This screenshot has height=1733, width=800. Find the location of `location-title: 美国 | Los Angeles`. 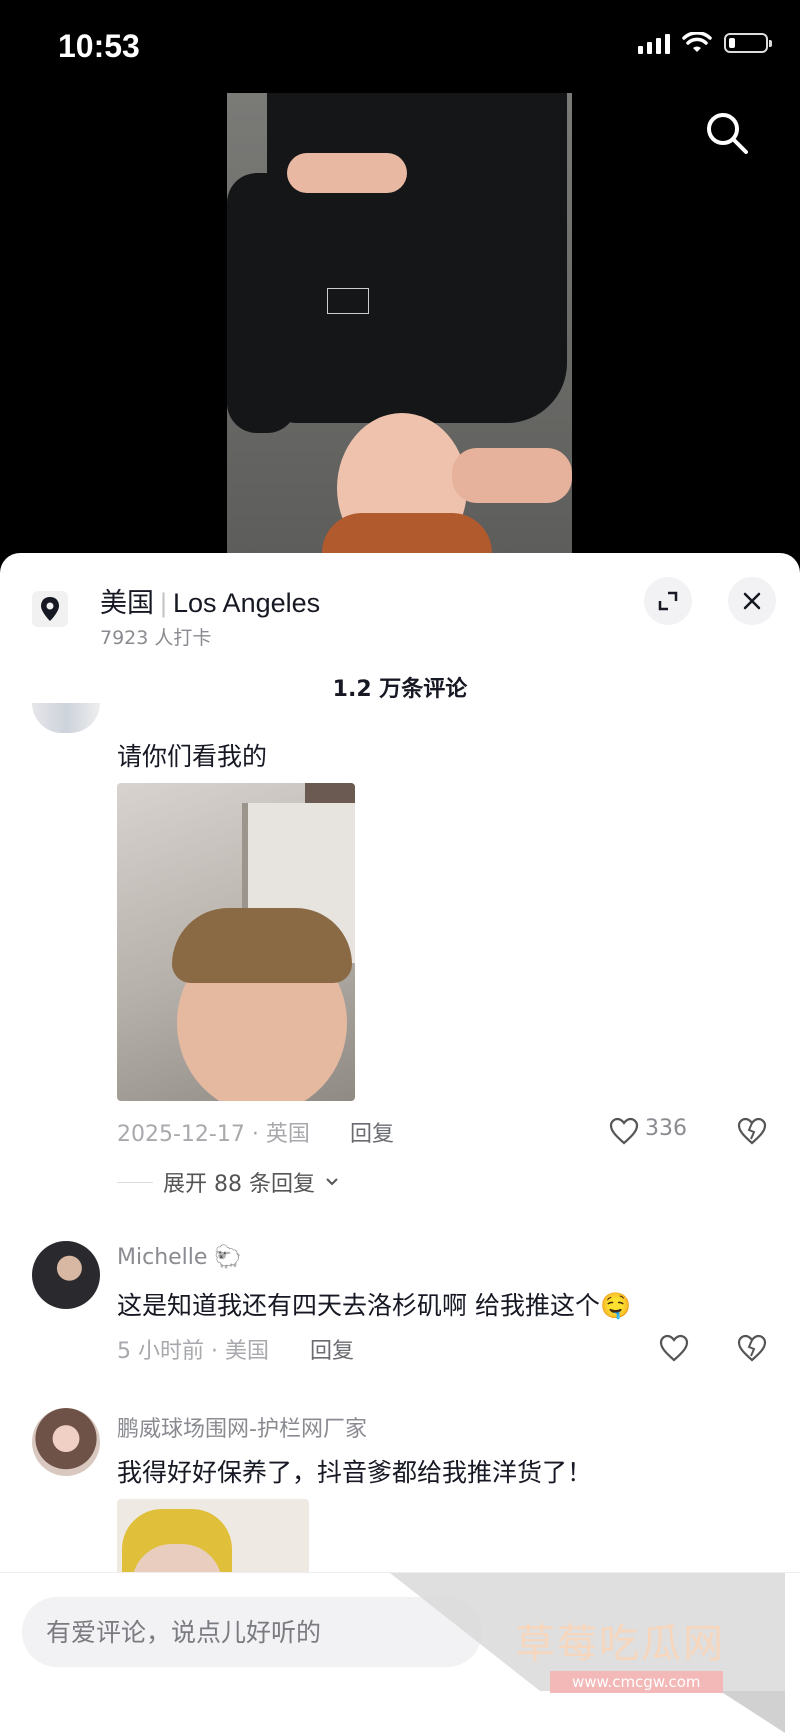

location-title: 美国 | Los Angeles is located at coordinates (210, 600).